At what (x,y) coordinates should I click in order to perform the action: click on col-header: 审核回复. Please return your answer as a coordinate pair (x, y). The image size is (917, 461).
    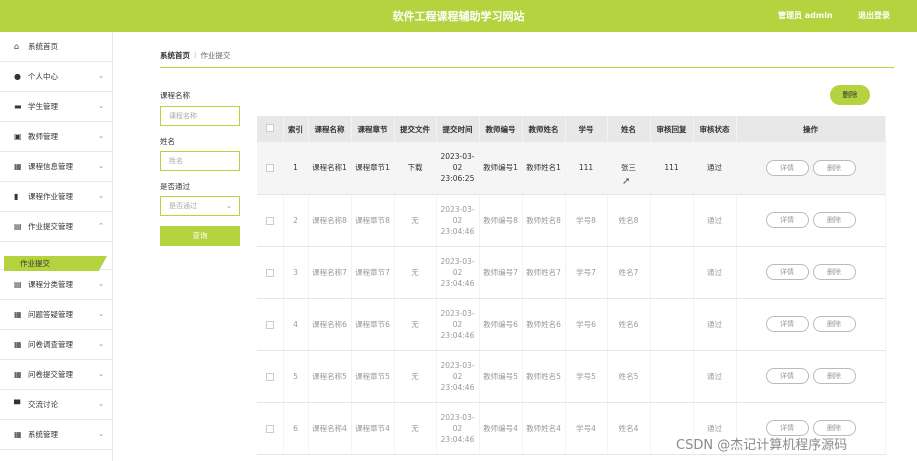
    Looking at the image, I should click on (672, 129).